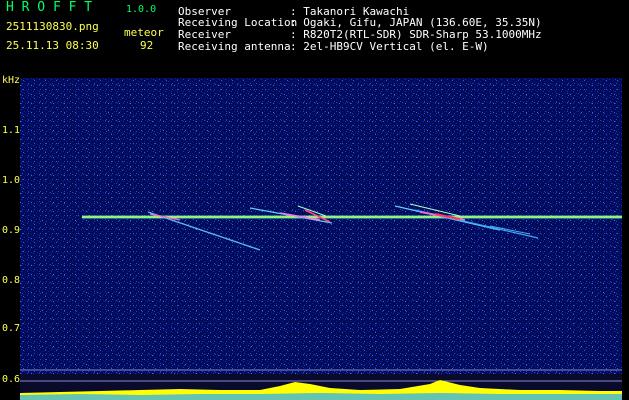  Describe the element at coordinates (11, 180) in the screenshot. I see `y-tick: 1.0` at that location.